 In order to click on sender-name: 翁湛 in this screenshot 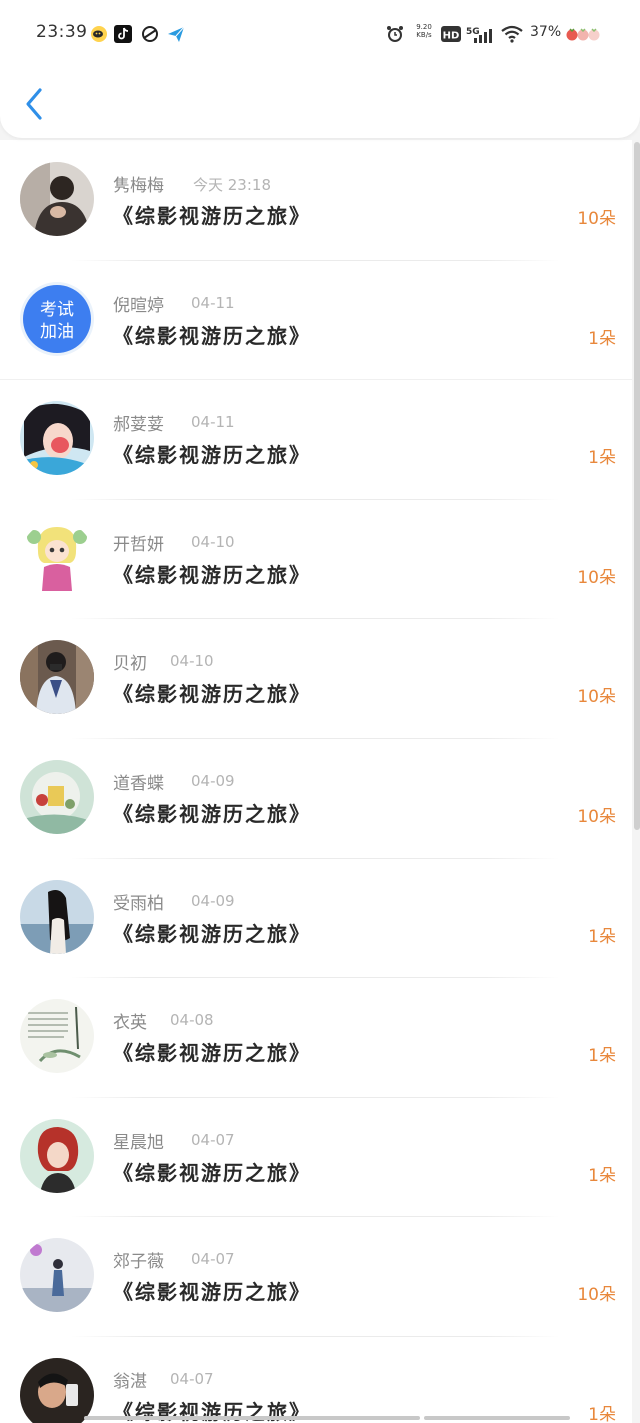, I will do `click(130, 1381)`.